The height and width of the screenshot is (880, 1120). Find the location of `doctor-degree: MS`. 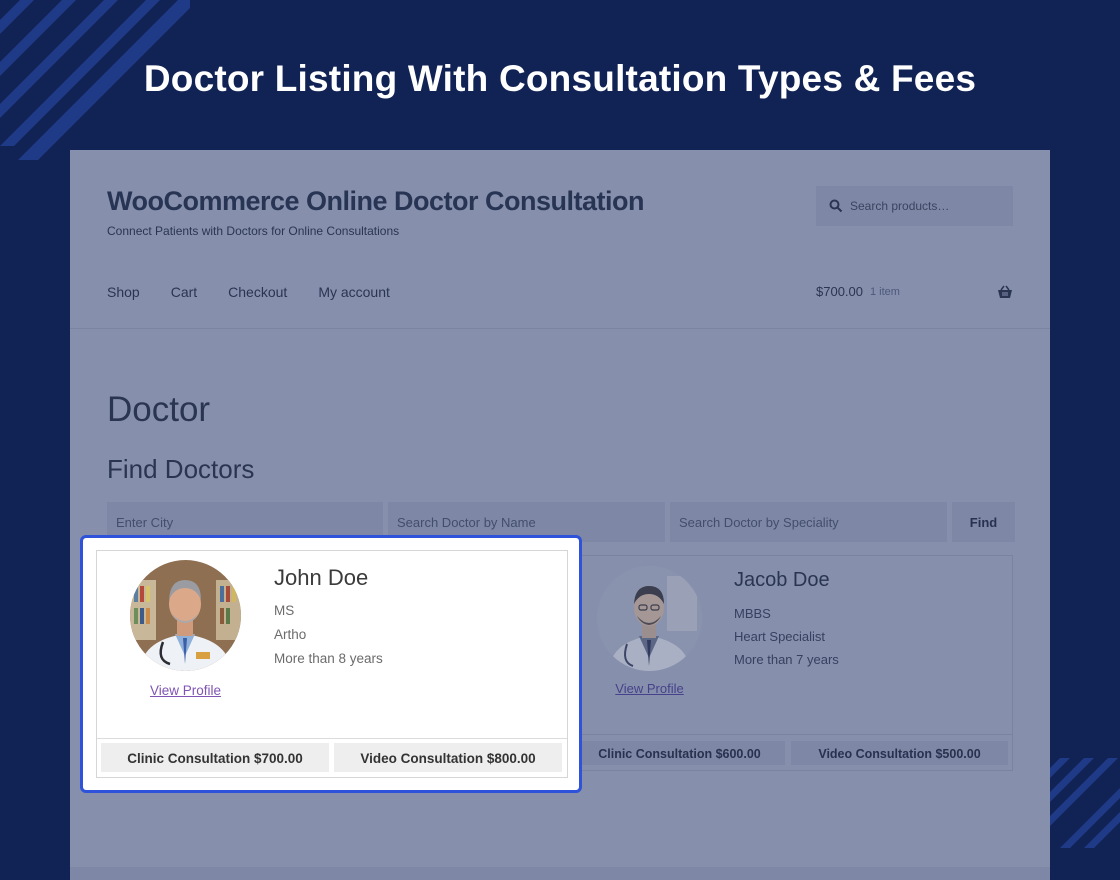

doctor-degree: MS is located at coordinates (284, 610).